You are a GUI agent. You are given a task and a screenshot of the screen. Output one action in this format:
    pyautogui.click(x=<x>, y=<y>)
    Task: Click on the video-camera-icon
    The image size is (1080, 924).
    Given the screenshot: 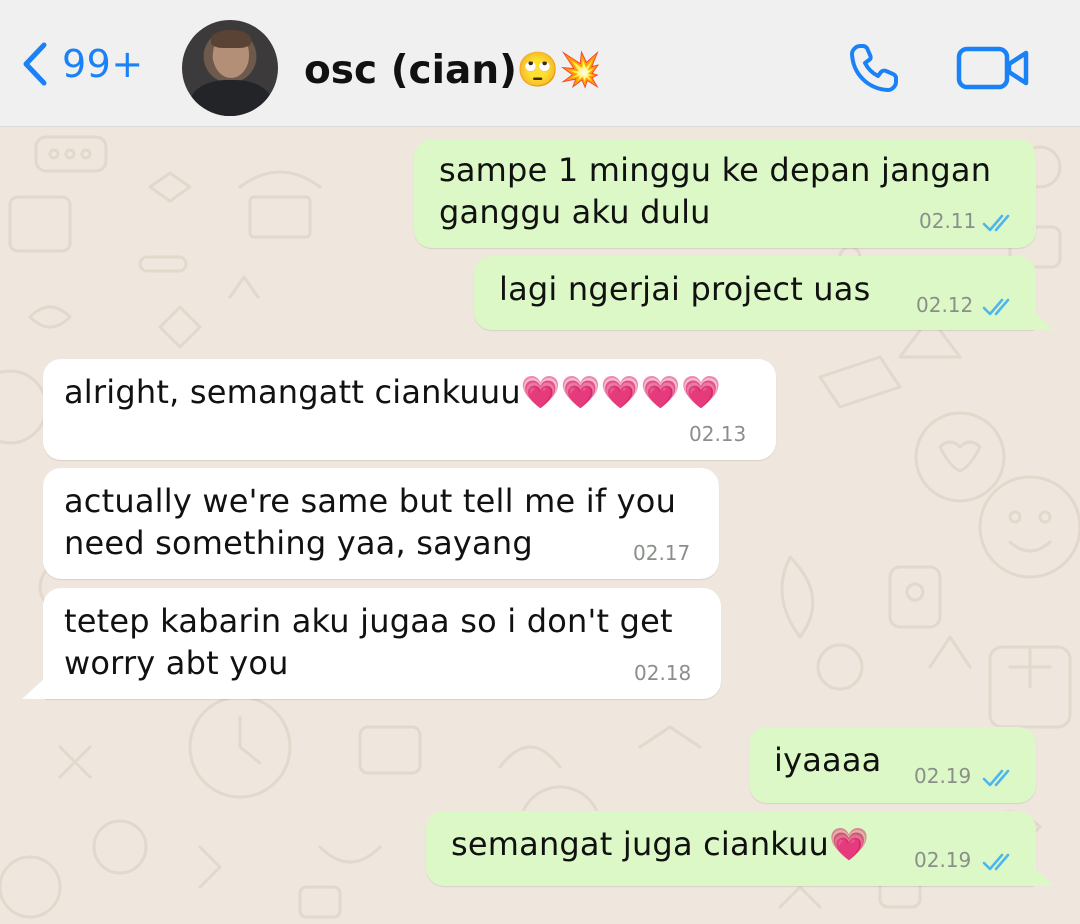 What is the action you would take?
    pyautogui.click(x=992, y=68)
    